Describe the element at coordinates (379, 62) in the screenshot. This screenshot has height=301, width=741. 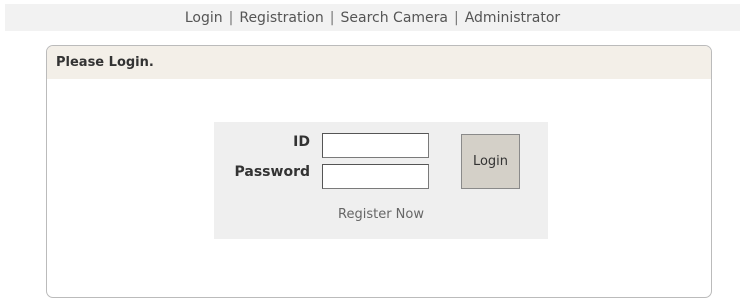
I see `panel-title: Please Login.` at that location.